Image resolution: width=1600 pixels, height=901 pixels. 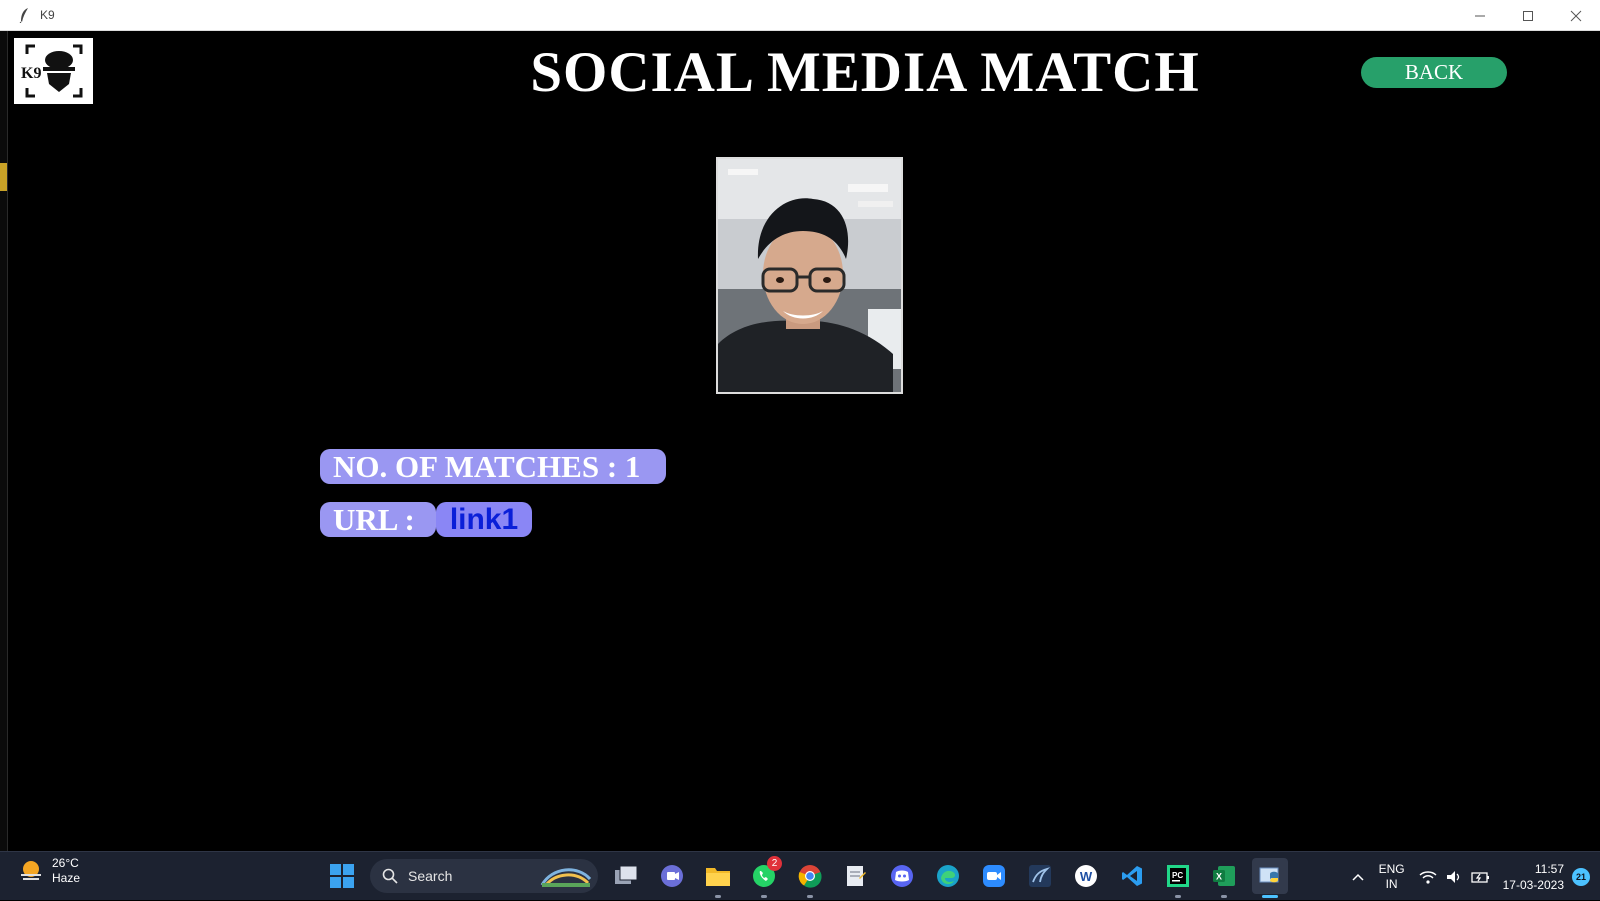 I want to click on language-indicator: ENG IN, so click(x=1392, y=877).